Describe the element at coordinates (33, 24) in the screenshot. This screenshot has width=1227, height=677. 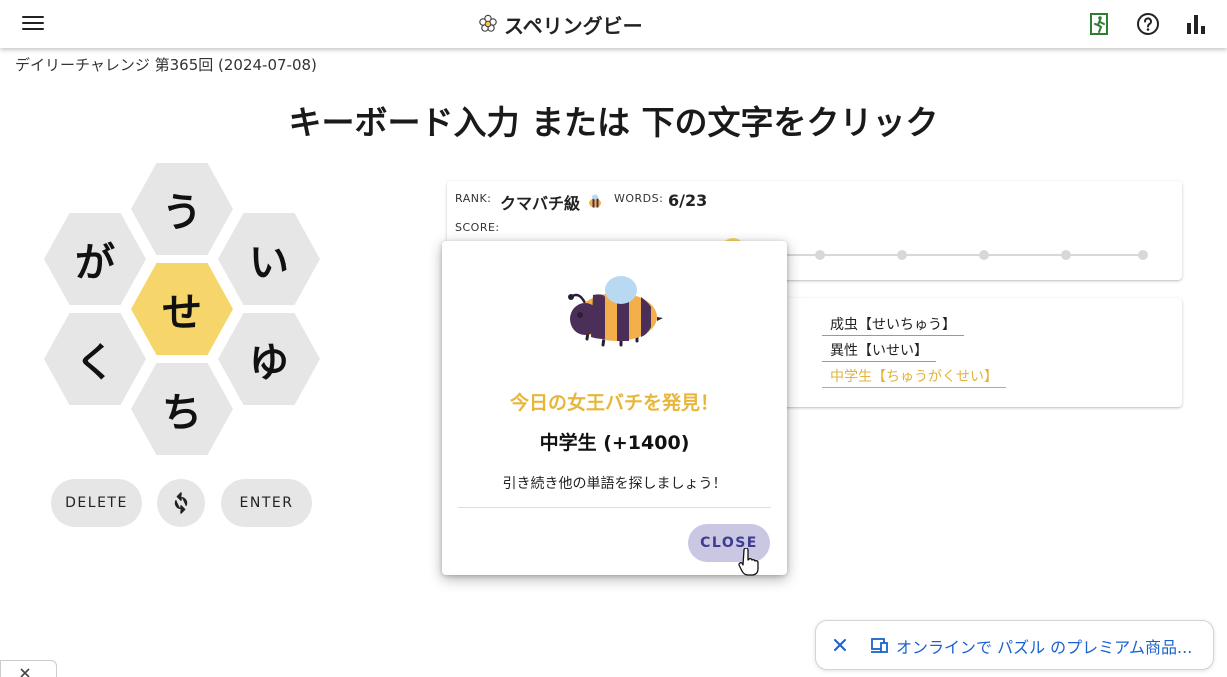
I see `menu-icon` at that location.